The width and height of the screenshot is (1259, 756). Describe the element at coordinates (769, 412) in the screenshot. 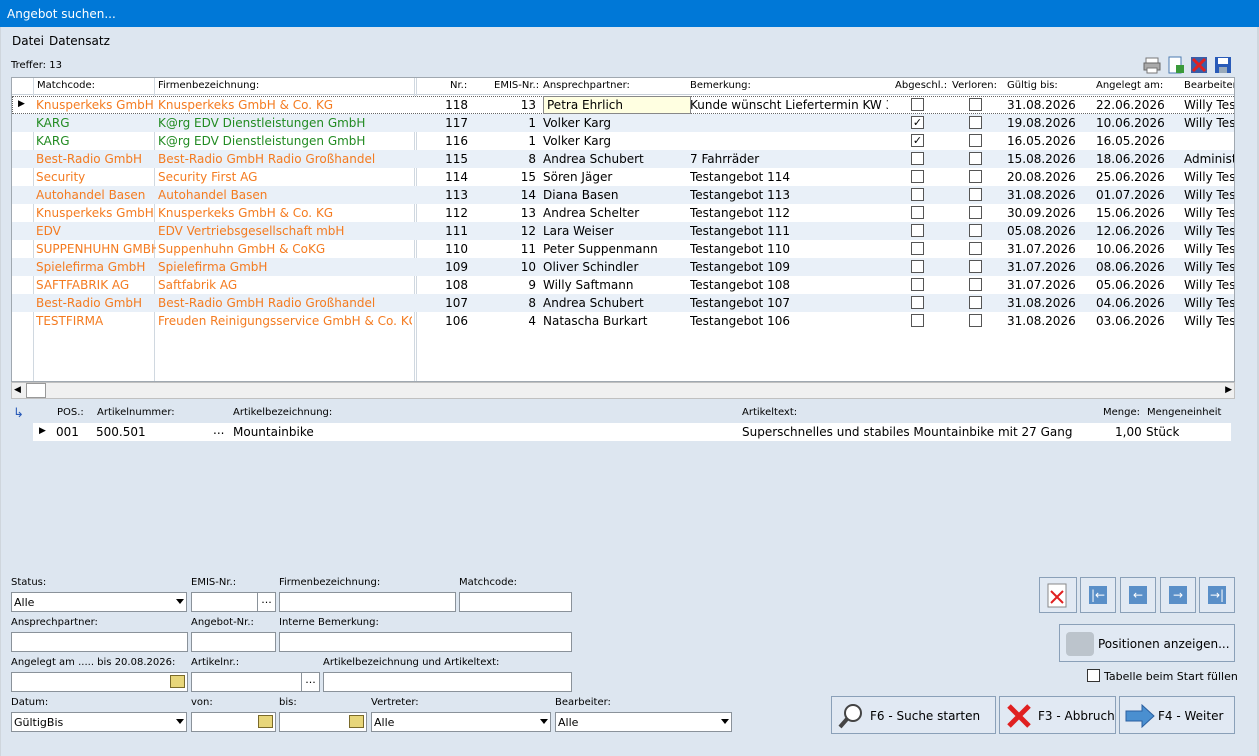

I see `col-arttext: Artikeltext:` at that location.